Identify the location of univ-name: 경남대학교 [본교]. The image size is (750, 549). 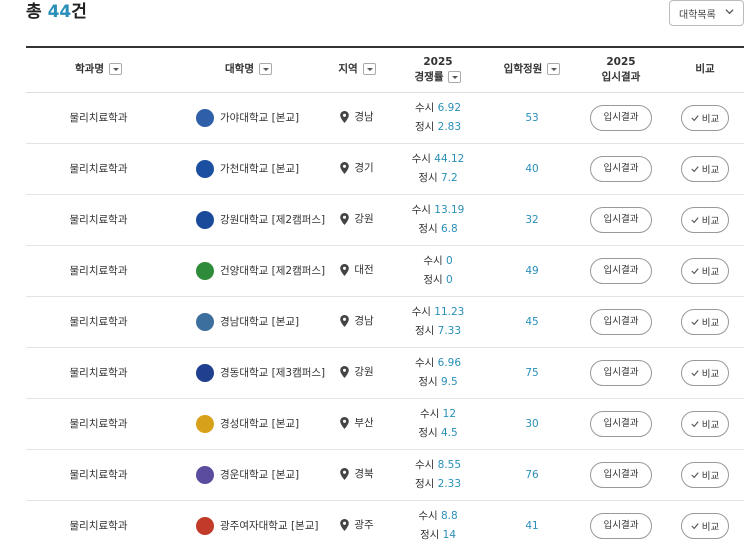
(259, 321).